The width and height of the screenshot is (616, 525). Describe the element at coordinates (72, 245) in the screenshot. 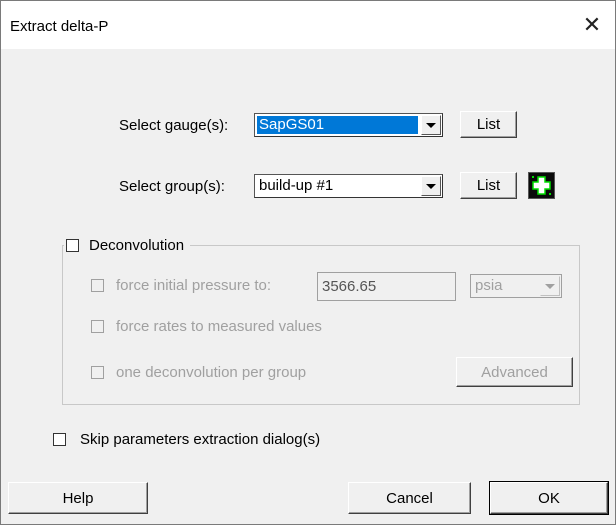

I see `deconvolution-checkbox` at that location.